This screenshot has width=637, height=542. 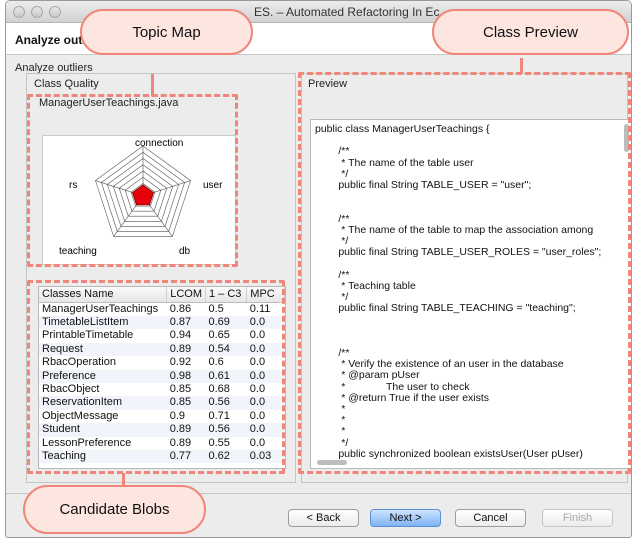 What do you see at coordinates (55, 12) in the screenshot?
I see `zoom-window-button` at bounding box center [55, 12].